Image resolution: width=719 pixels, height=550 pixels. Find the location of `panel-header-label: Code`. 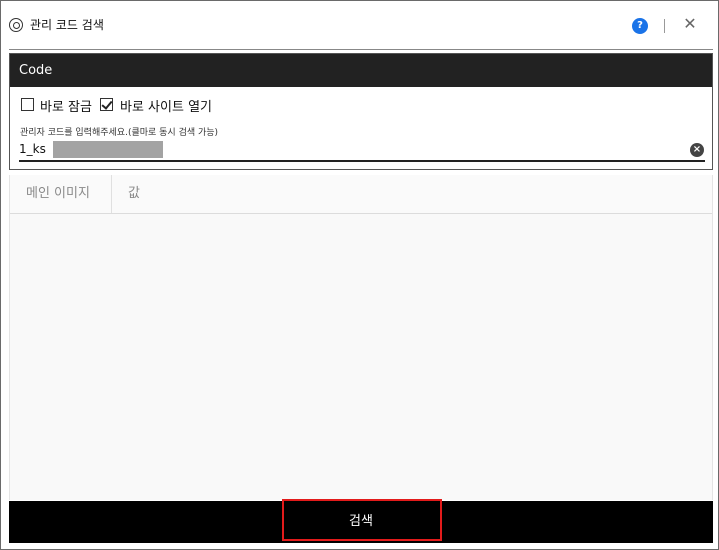

panel-header-label: Code is located at coordinates (36, 70).